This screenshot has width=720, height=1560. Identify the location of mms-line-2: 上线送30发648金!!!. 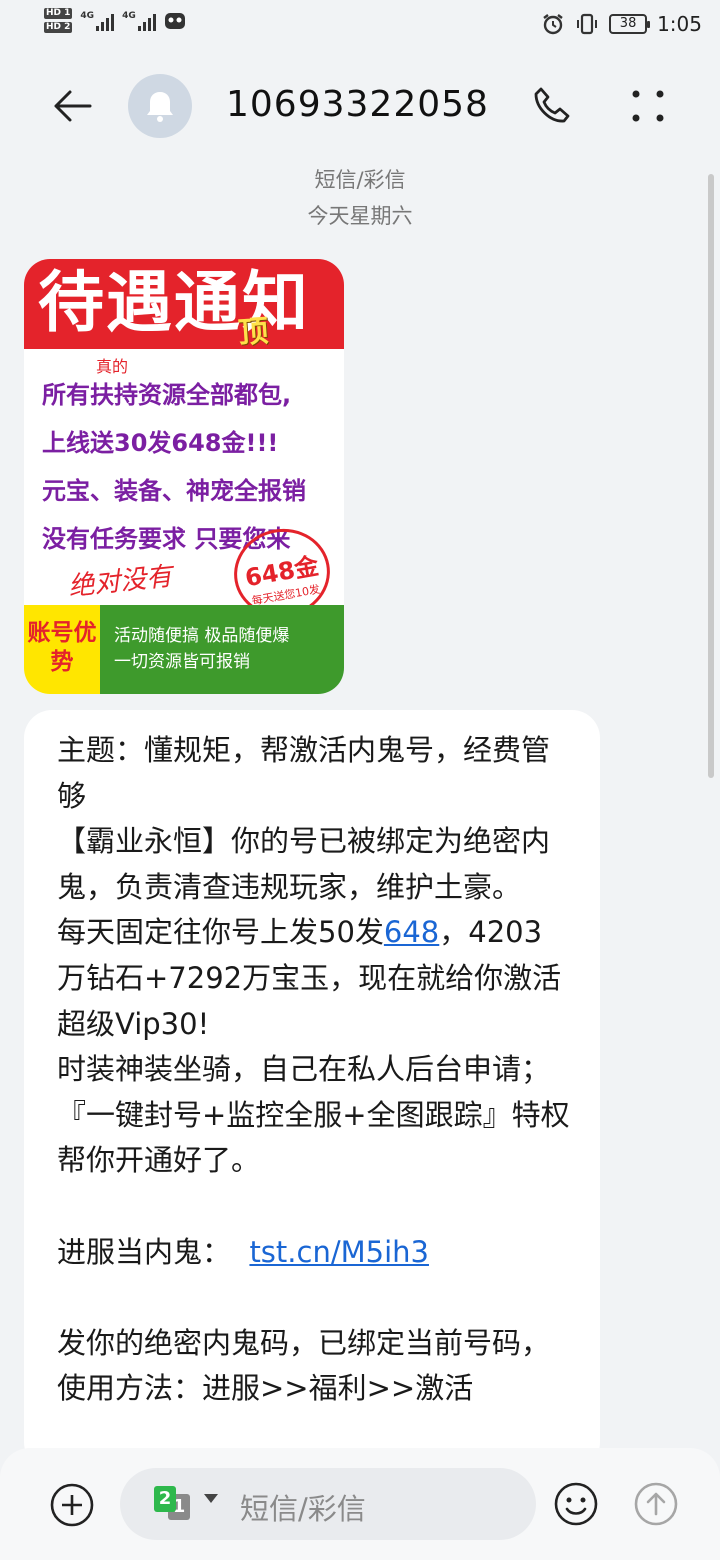
(160, 443).